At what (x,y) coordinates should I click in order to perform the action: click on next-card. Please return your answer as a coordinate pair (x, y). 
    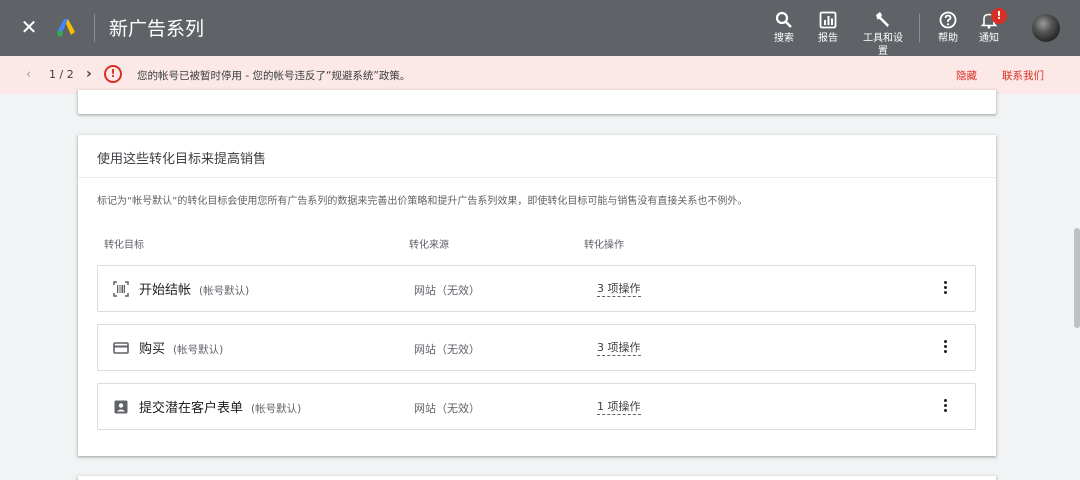
    Looking at the image, I should click on (537, 478).